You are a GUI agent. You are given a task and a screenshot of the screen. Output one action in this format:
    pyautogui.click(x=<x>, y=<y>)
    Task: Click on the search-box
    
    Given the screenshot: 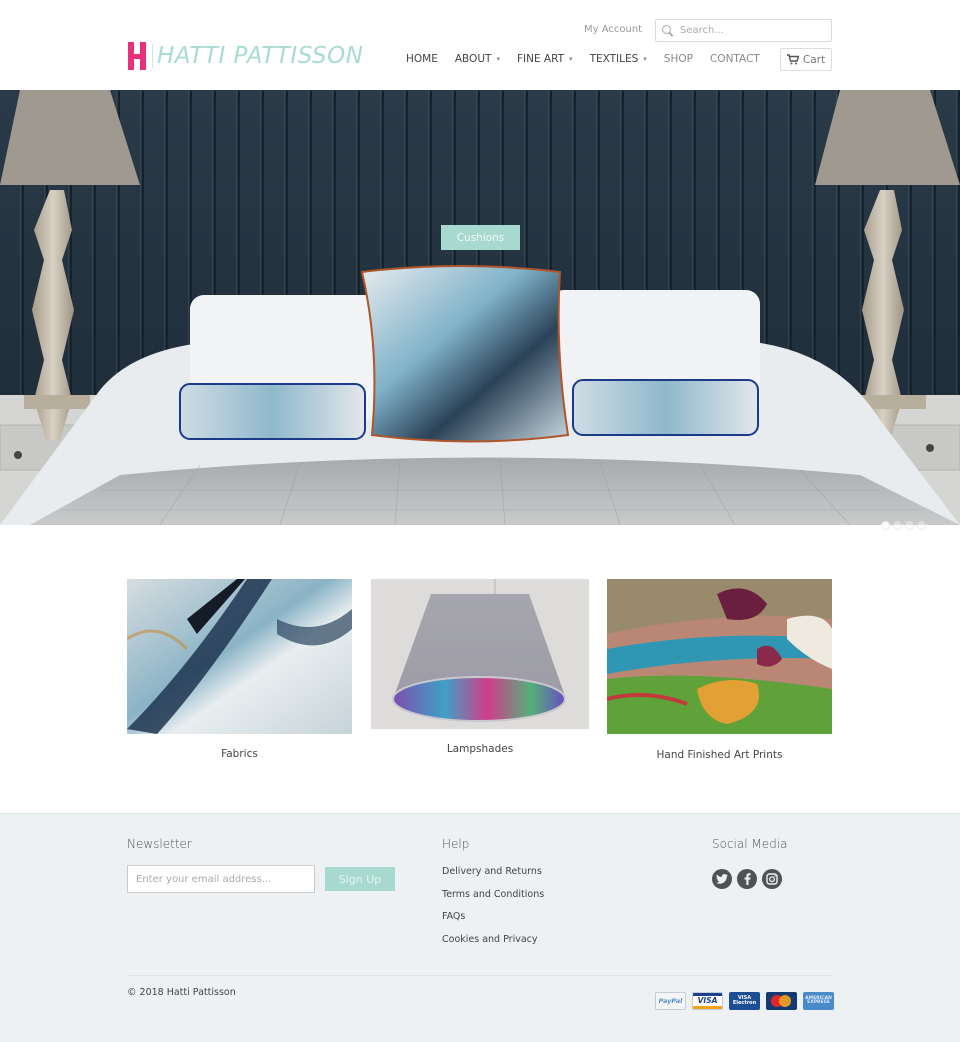 What is the action you would take?
    pyautogui.click(x=743, y=30)
    